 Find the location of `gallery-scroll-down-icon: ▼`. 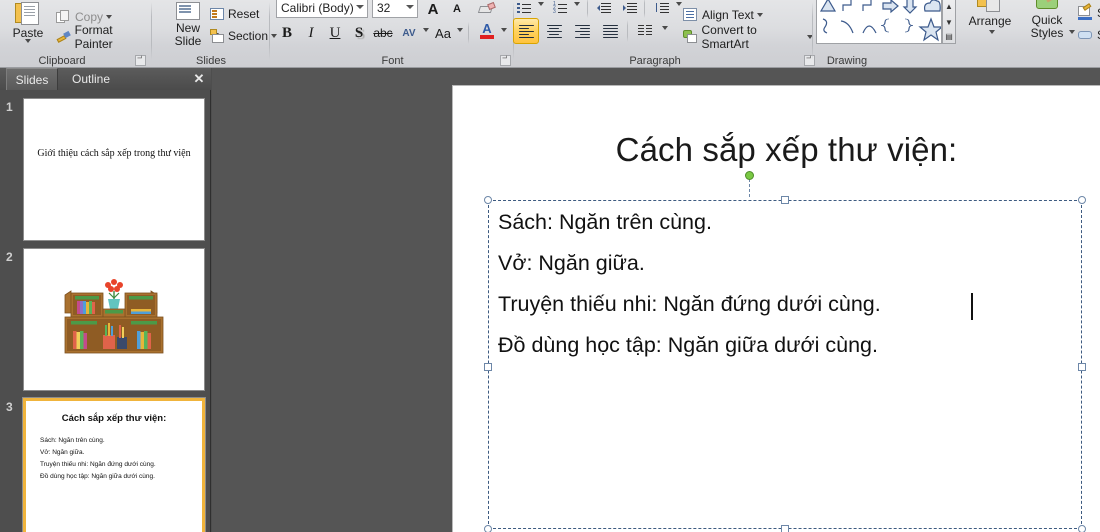

gallery-scroll-down-icon: ▼ is located at coordinates (949, 22).